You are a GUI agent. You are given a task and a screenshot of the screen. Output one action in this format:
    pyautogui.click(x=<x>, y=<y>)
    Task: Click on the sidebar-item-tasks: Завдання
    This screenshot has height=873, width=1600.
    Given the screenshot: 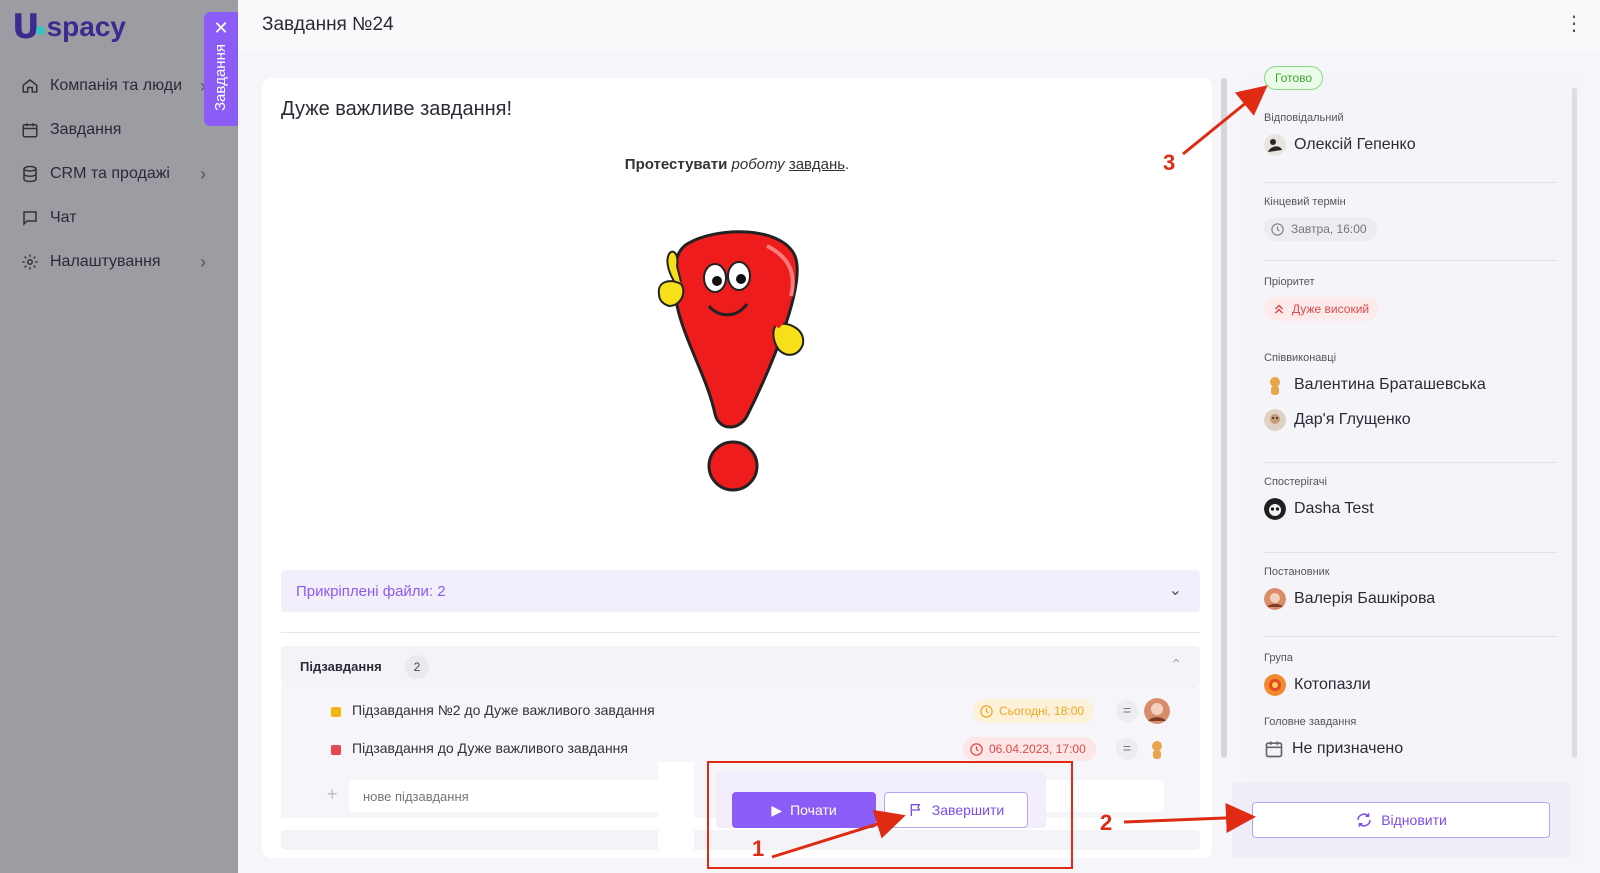 What is the action you would take?
    pyautogui.click(x=119, y=130)
    